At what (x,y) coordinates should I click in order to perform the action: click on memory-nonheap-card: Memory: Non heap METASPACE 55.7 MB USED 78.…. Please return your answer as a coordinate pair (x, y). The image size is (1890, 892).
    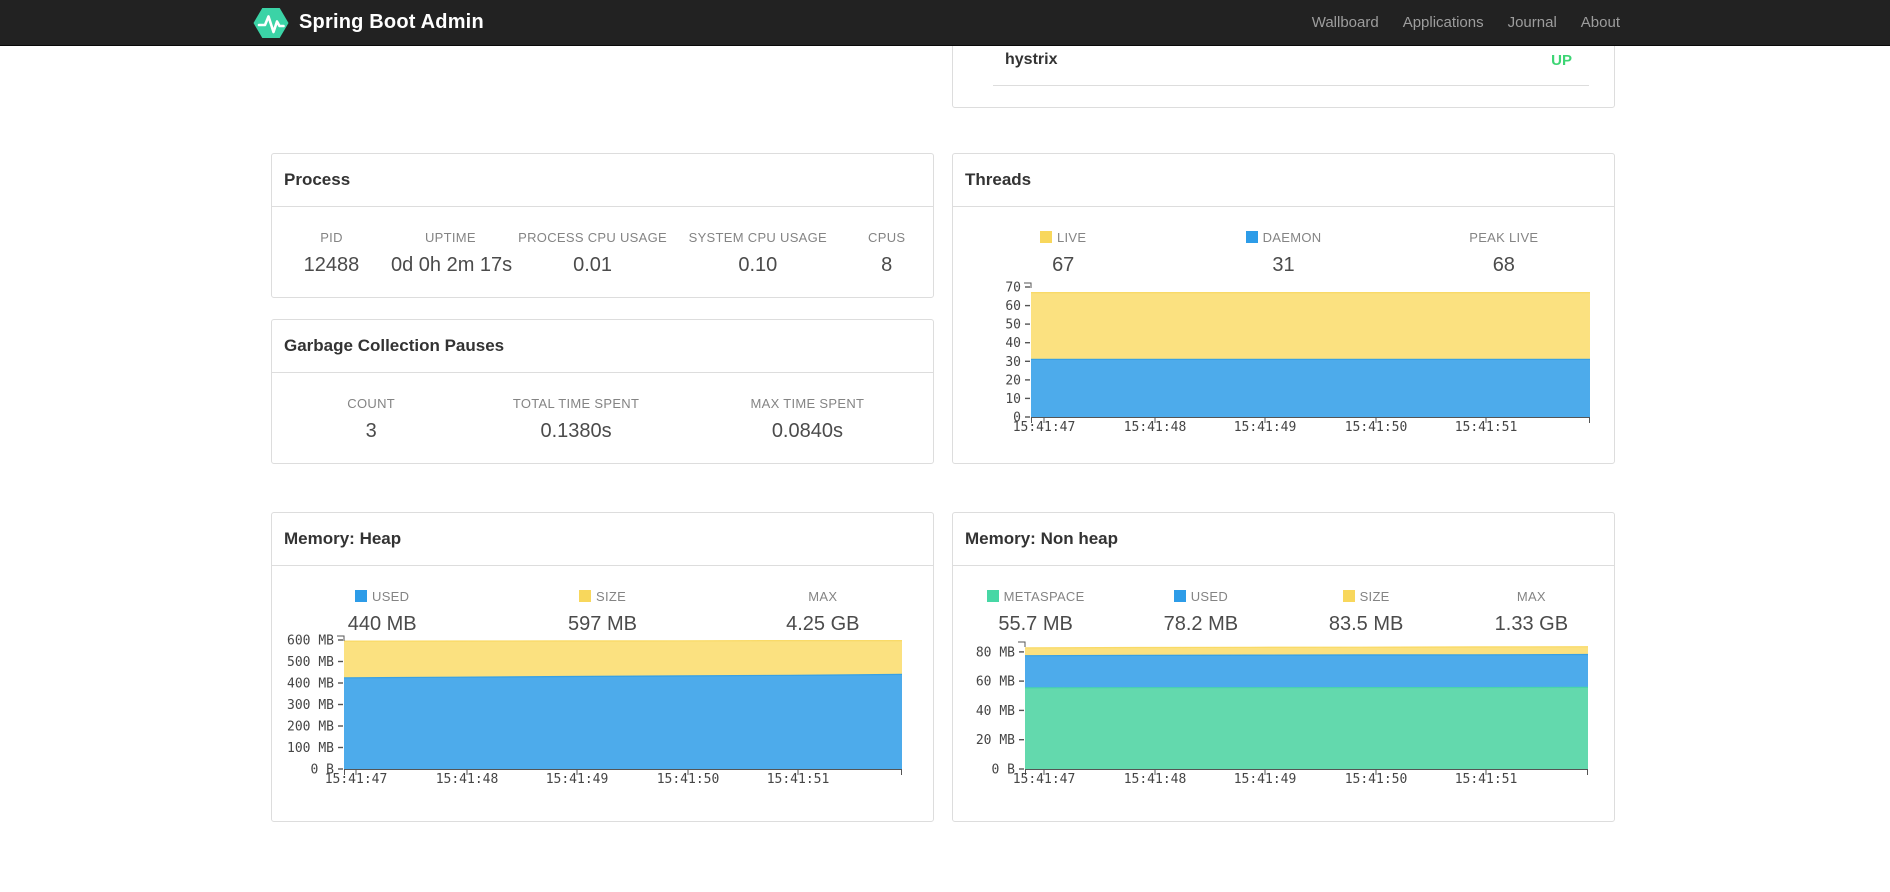
    Looking at the image, I should click on (1283, 667).